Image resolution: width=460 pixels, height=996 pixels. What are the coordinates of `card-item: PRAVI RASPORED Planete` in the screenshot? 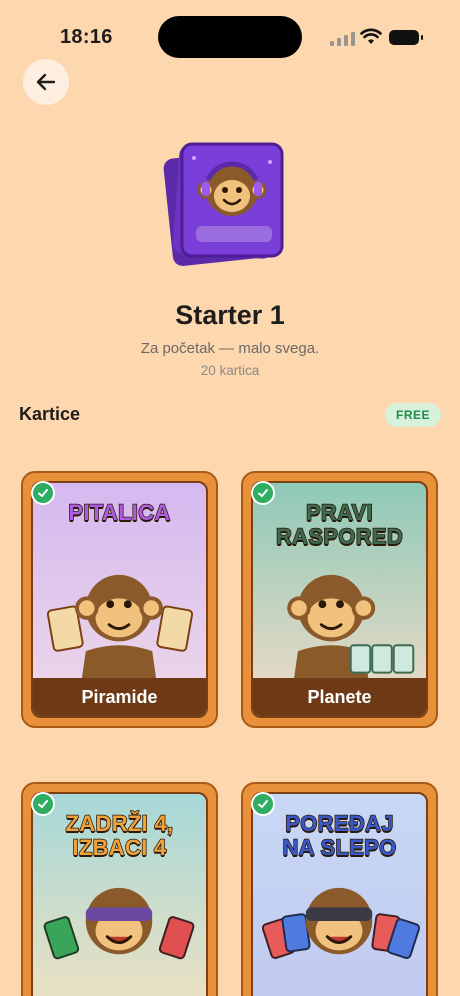 It's located at (339, 599).